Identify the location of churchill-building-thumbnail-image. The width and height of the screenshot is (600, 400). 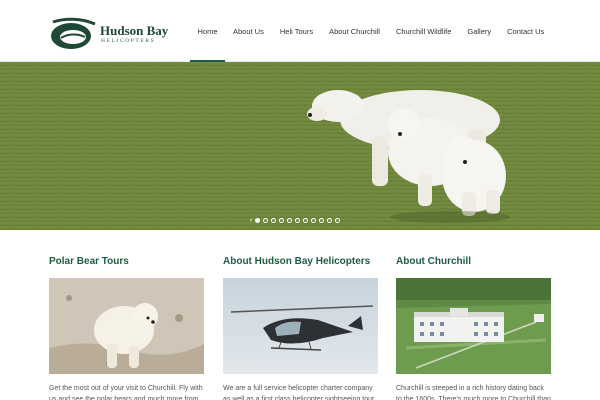
(473, 326).